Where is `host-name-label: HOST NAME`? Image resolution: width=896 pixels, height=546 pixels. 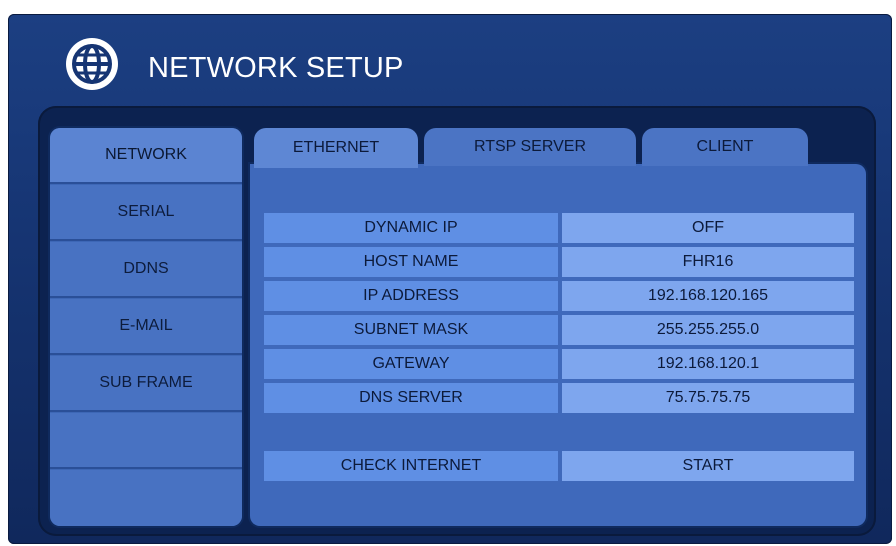
host-name-label: HOST NAME is located at coordinates (411, 262).